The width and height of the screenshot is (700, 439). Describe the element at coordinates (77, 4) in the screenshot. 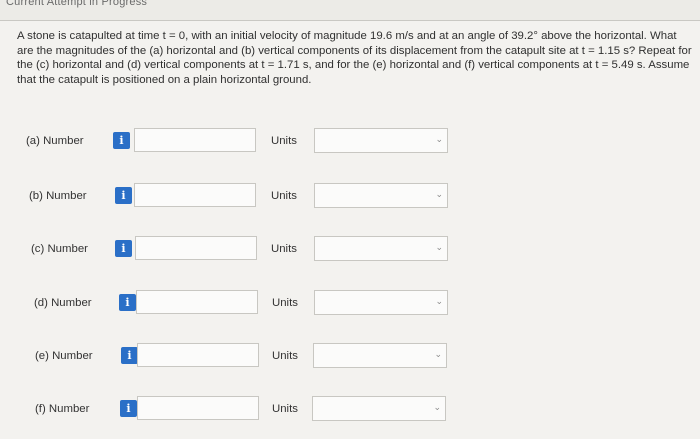

I see `header-title: Current Attempt in Progress` at that location.